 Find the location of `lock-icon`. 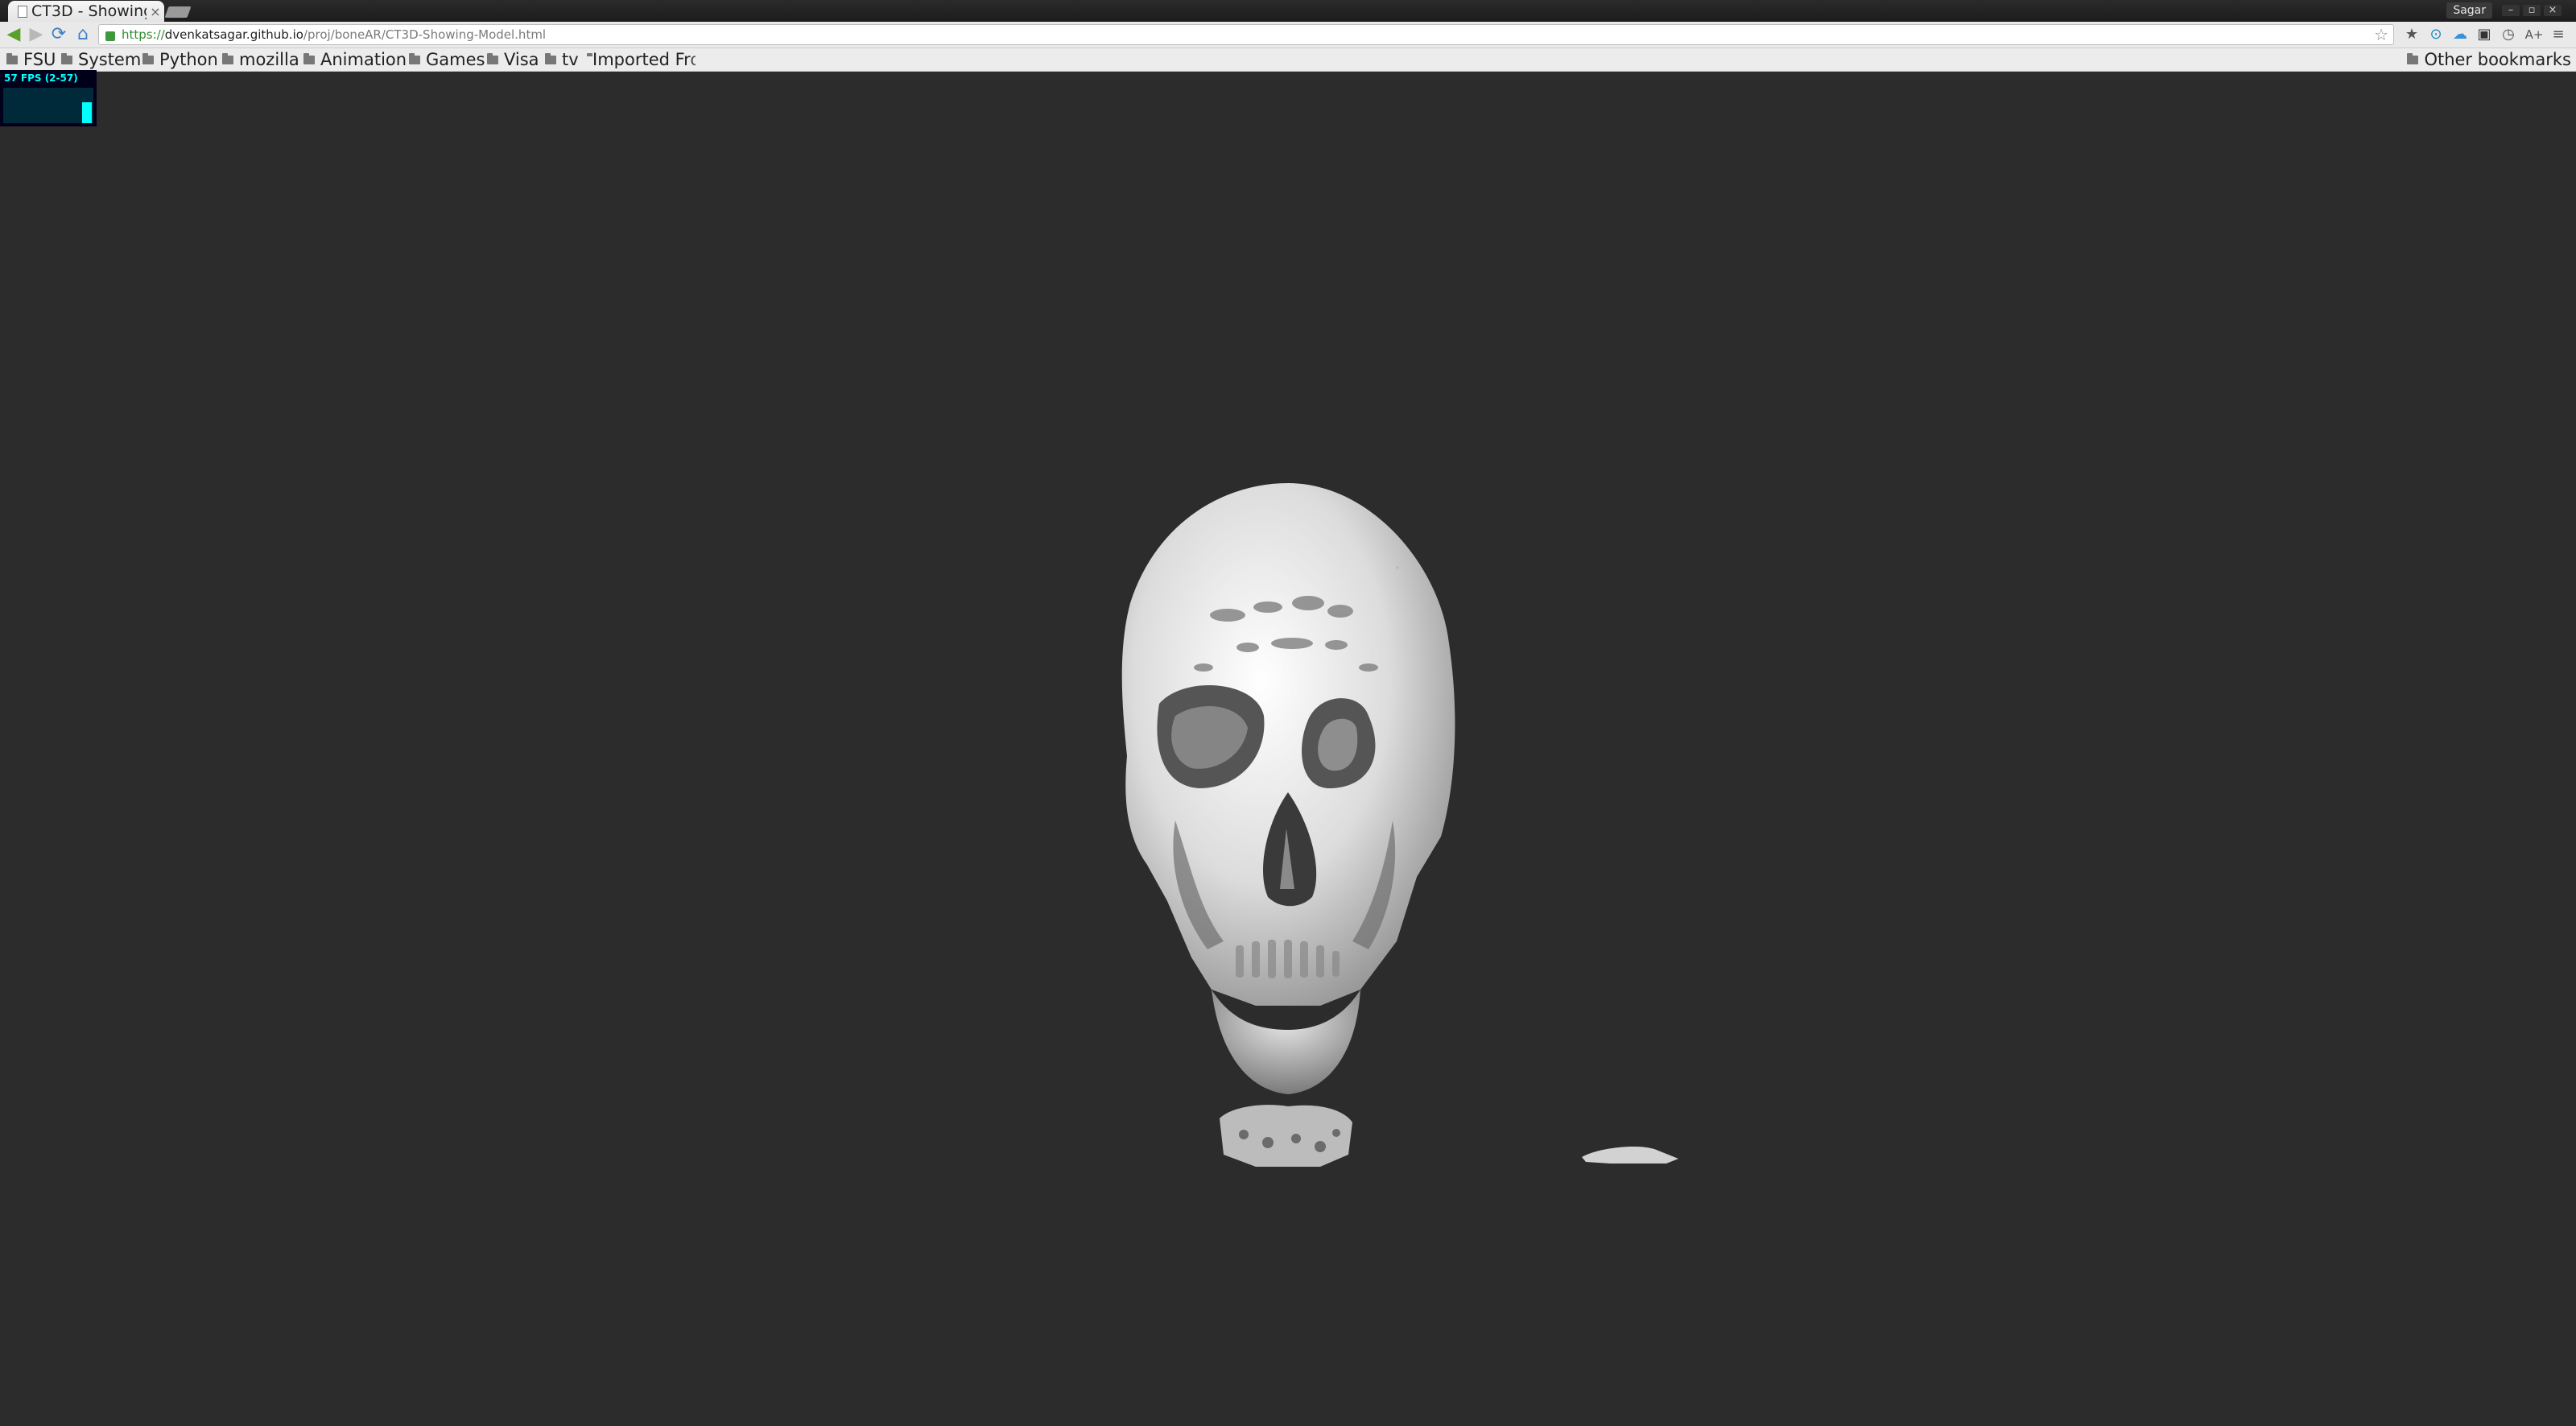

lock-icon is located at coordinates (110, 36).